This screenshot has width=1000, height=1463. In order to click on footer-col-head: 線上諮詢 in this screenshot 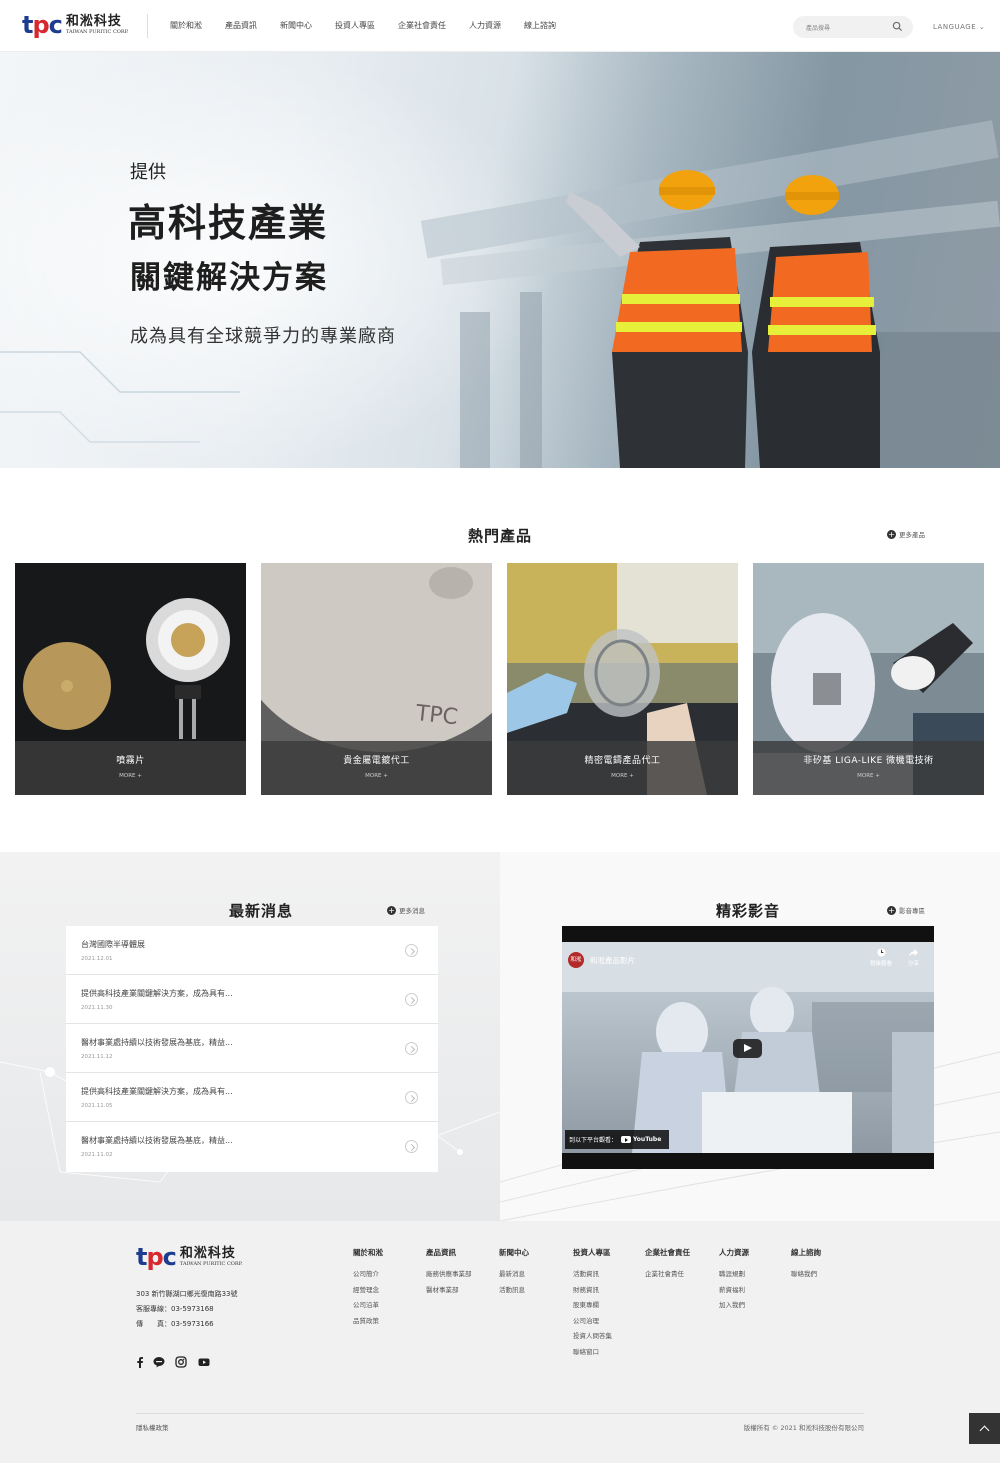, I will do `click(806, 1252)`.